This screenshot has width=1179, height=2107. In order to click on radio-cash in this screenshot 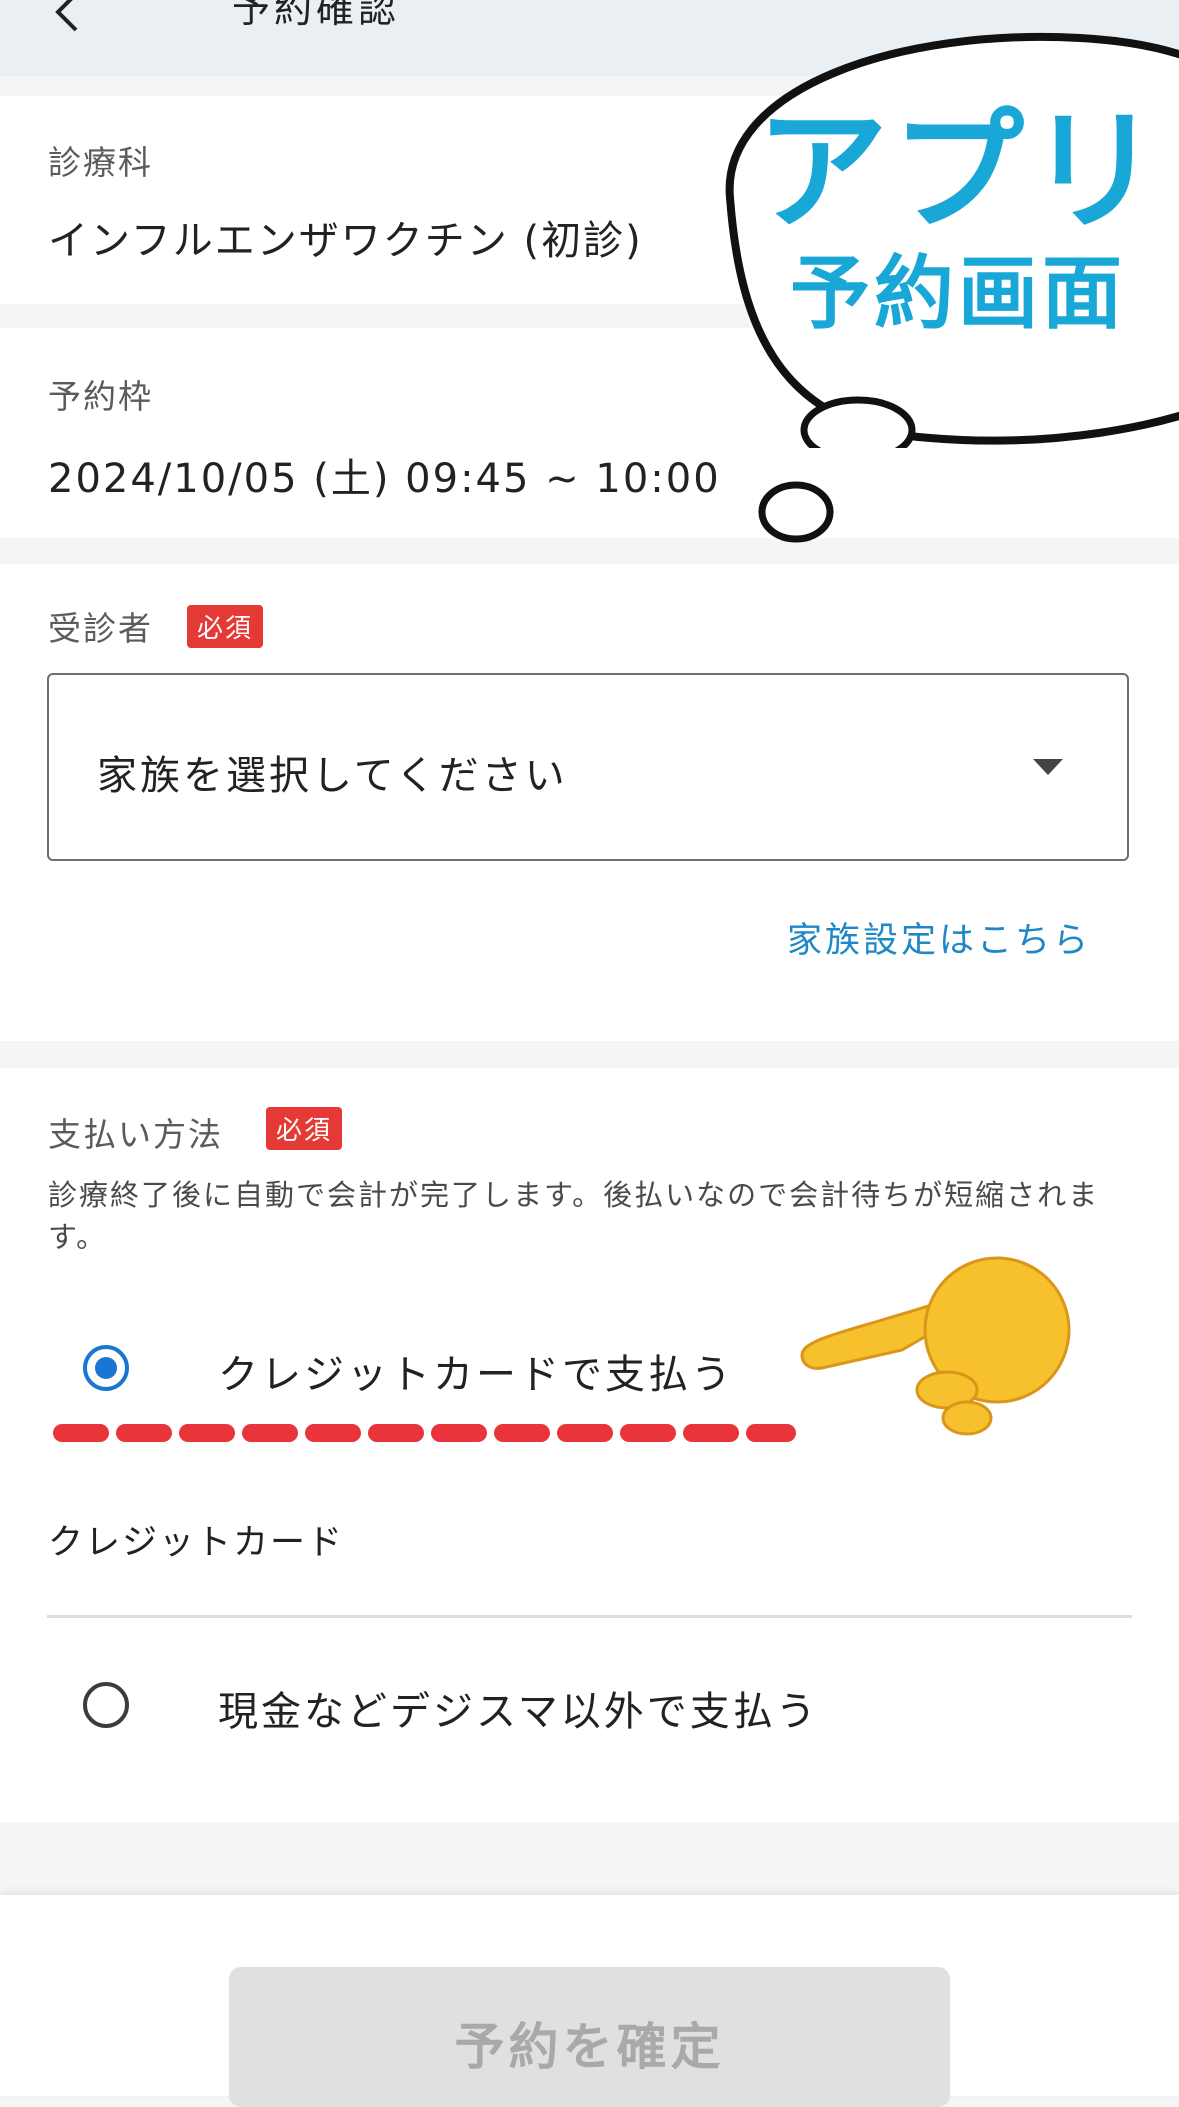, I will do `click(106, 1705)`.